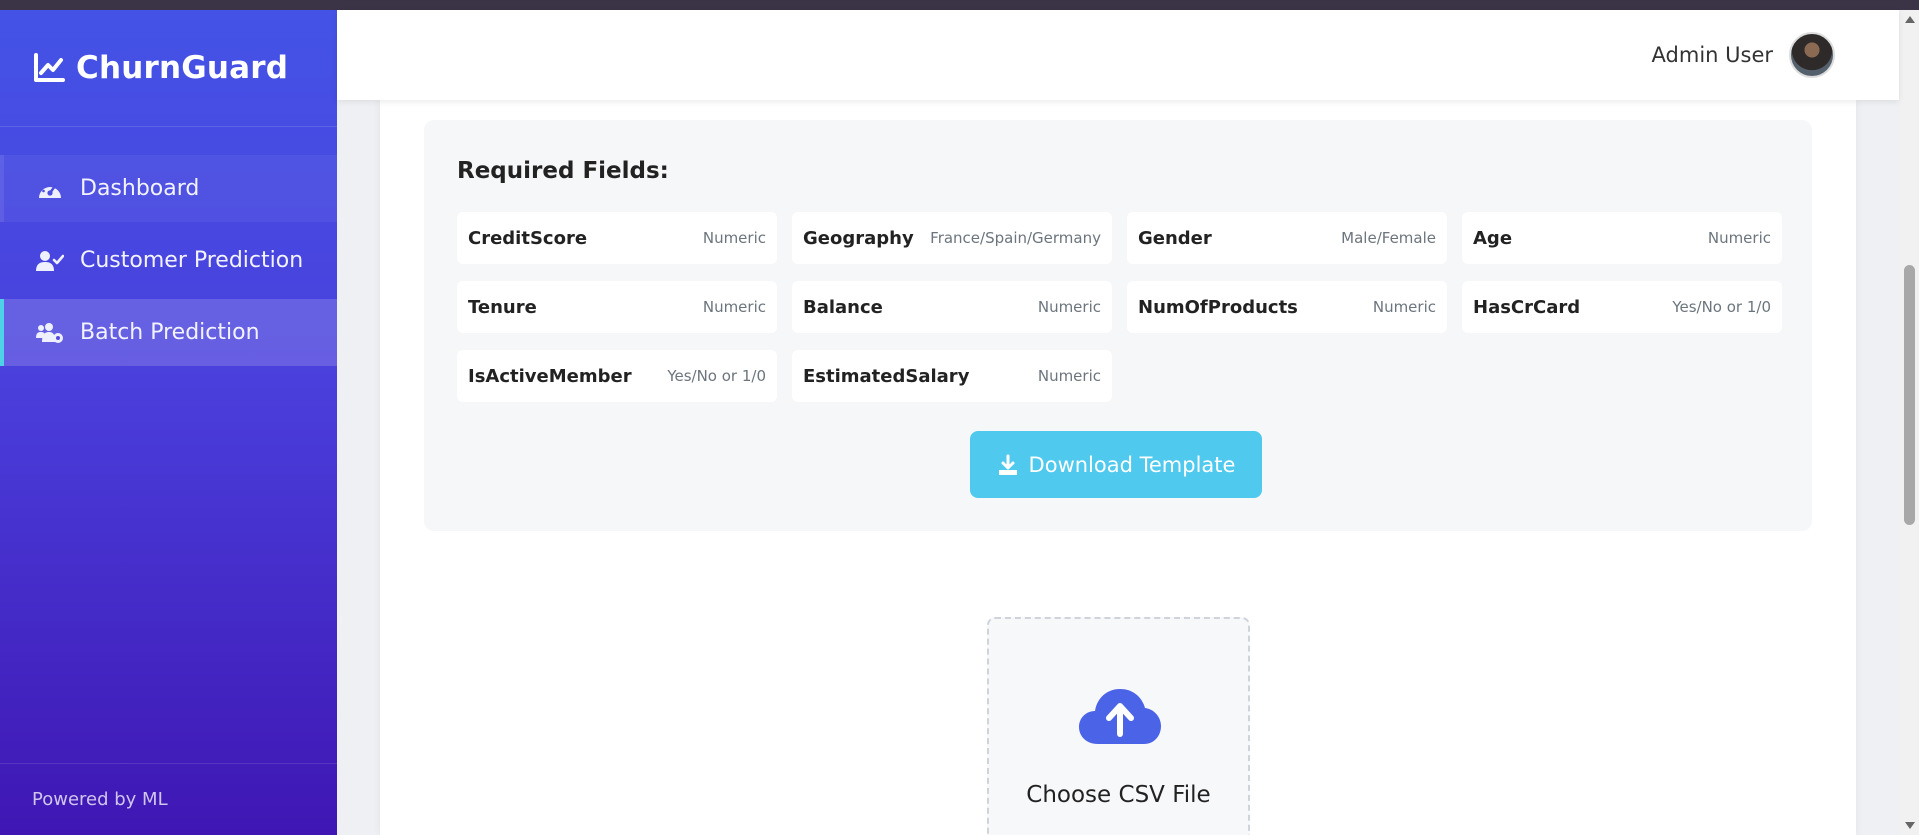 The height and width of the screenshot is (835, 1919). Describe the element at coordinates (192, 260) in the screenshot. I see `sidebar-item-label: Customer Prediction` at that location.